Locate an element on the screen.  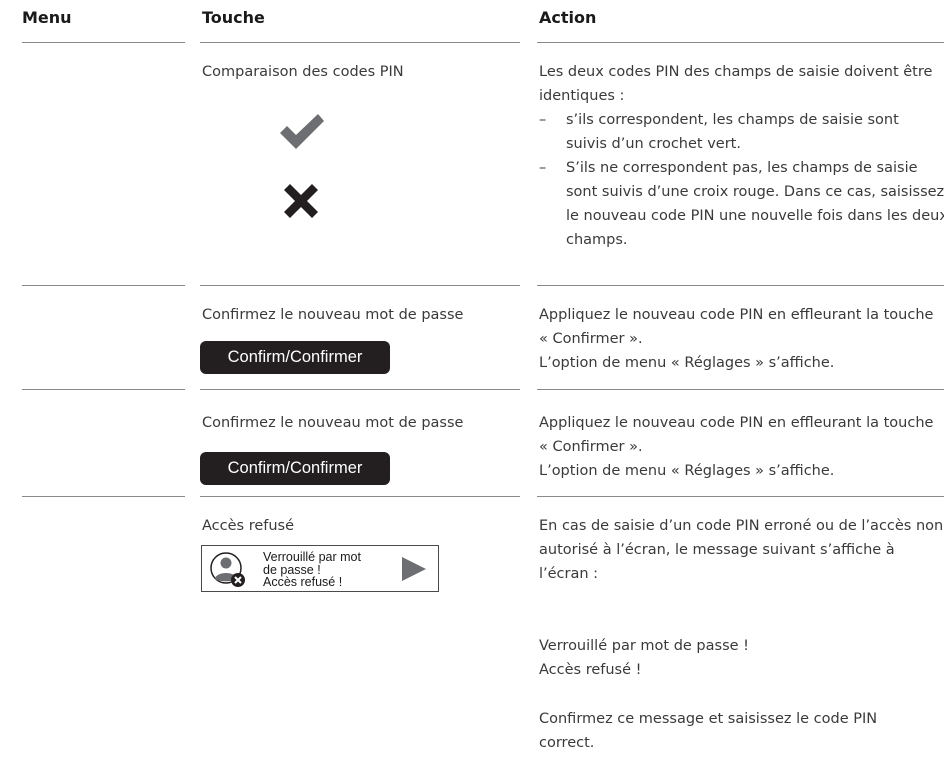
user-locked-icon is located at coordinates (227, 569).